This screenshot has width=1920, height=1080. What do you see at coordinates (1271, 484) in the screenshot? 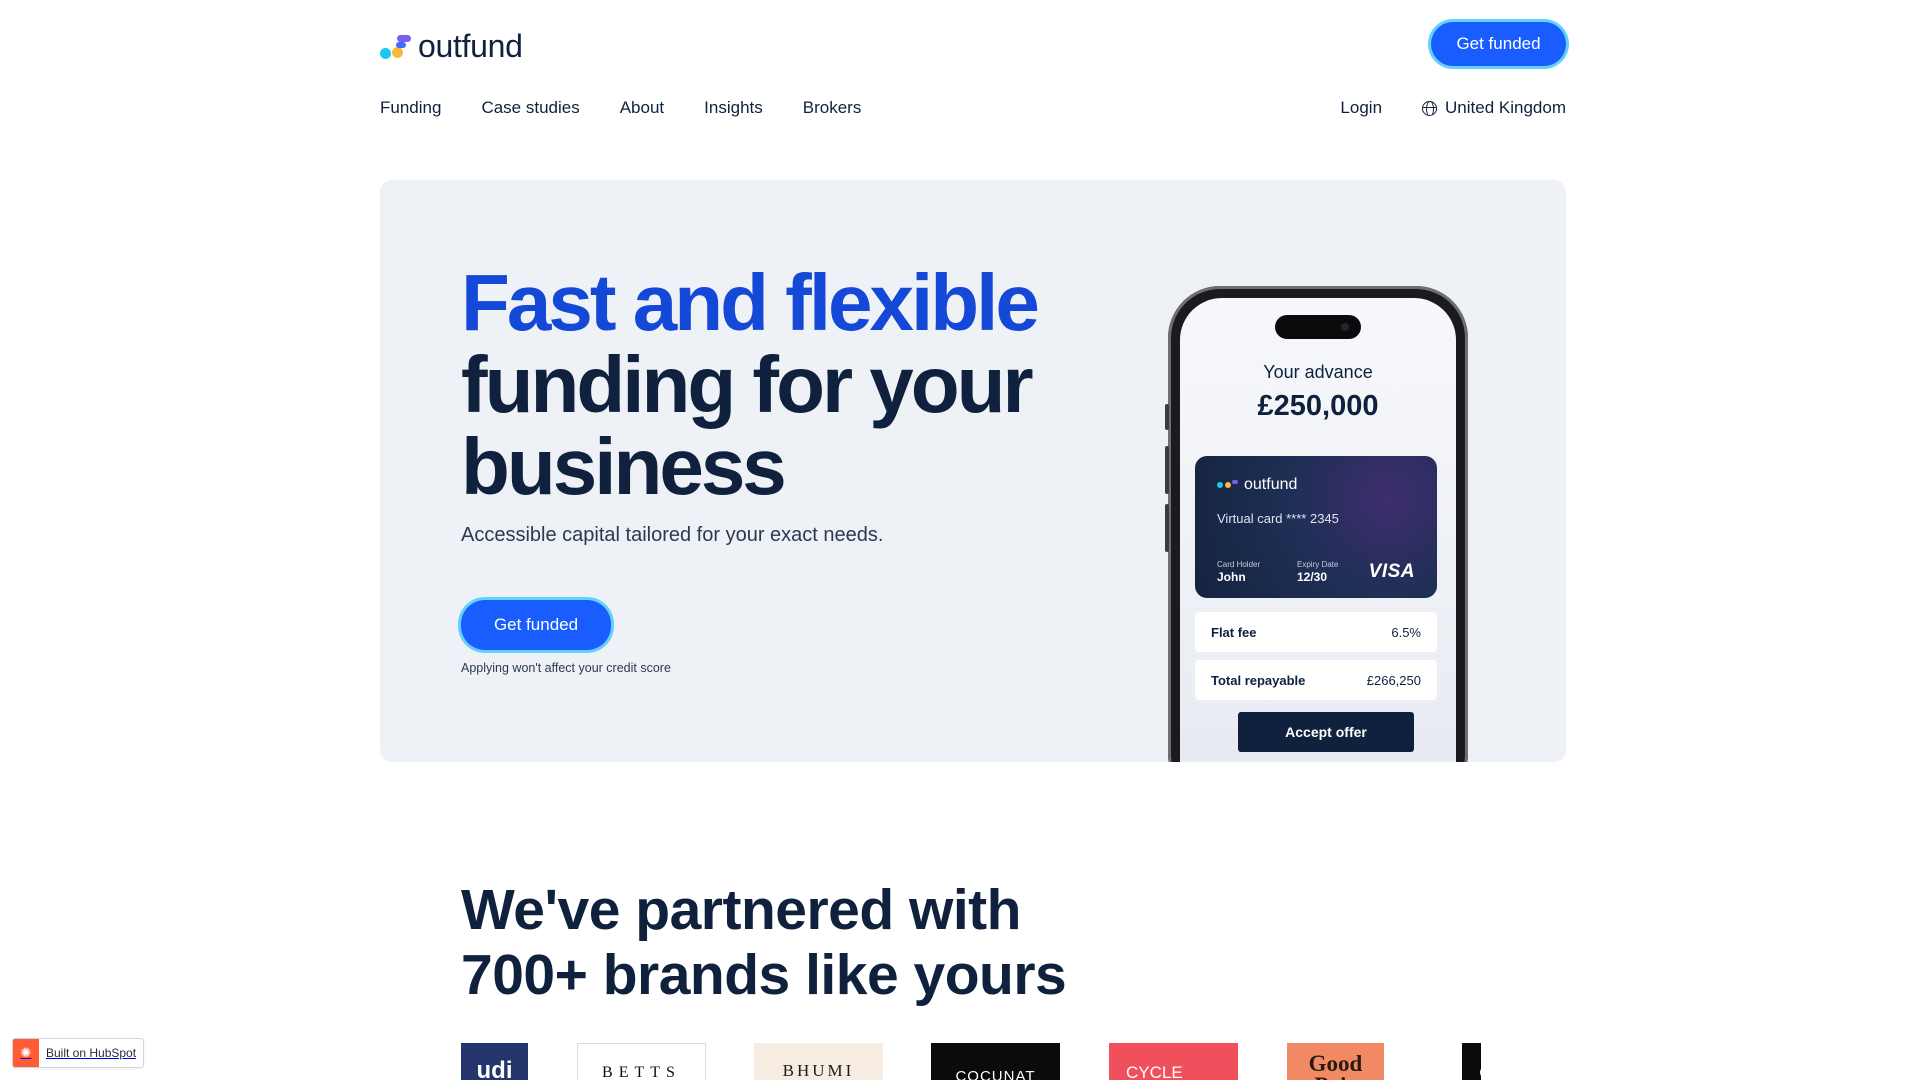
I see `card-logo-text: outfund` at bounding box center [1271, 484].